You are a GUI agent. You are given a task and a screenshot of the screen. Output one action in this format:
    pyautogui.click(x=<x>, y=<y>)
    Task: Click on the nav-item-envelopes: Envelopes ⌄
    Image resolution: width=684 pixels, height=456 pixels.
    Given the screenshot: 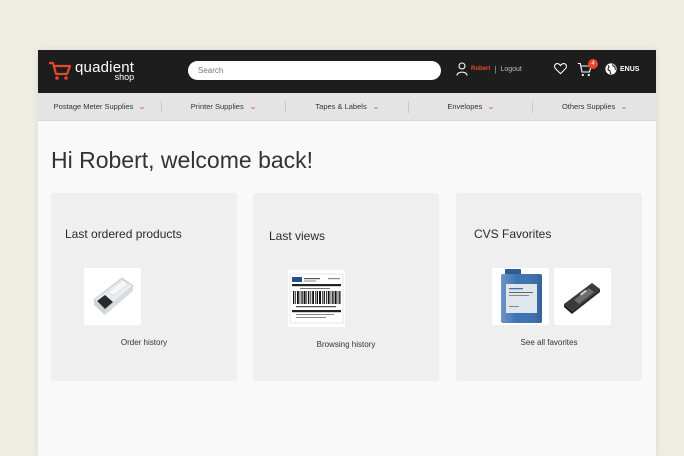 What is the action you would take?
    pyautogui.click(x=471, y=106)
    